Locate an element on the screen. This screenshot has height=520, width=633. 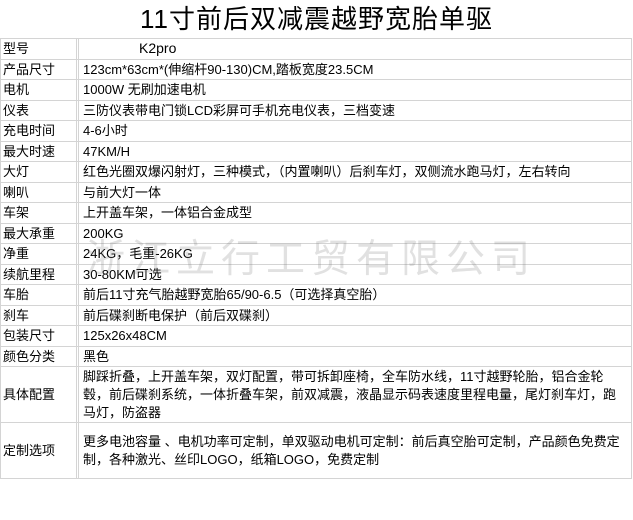
spec-label-headlight: 大灯 is located at coordinates (38, 172).